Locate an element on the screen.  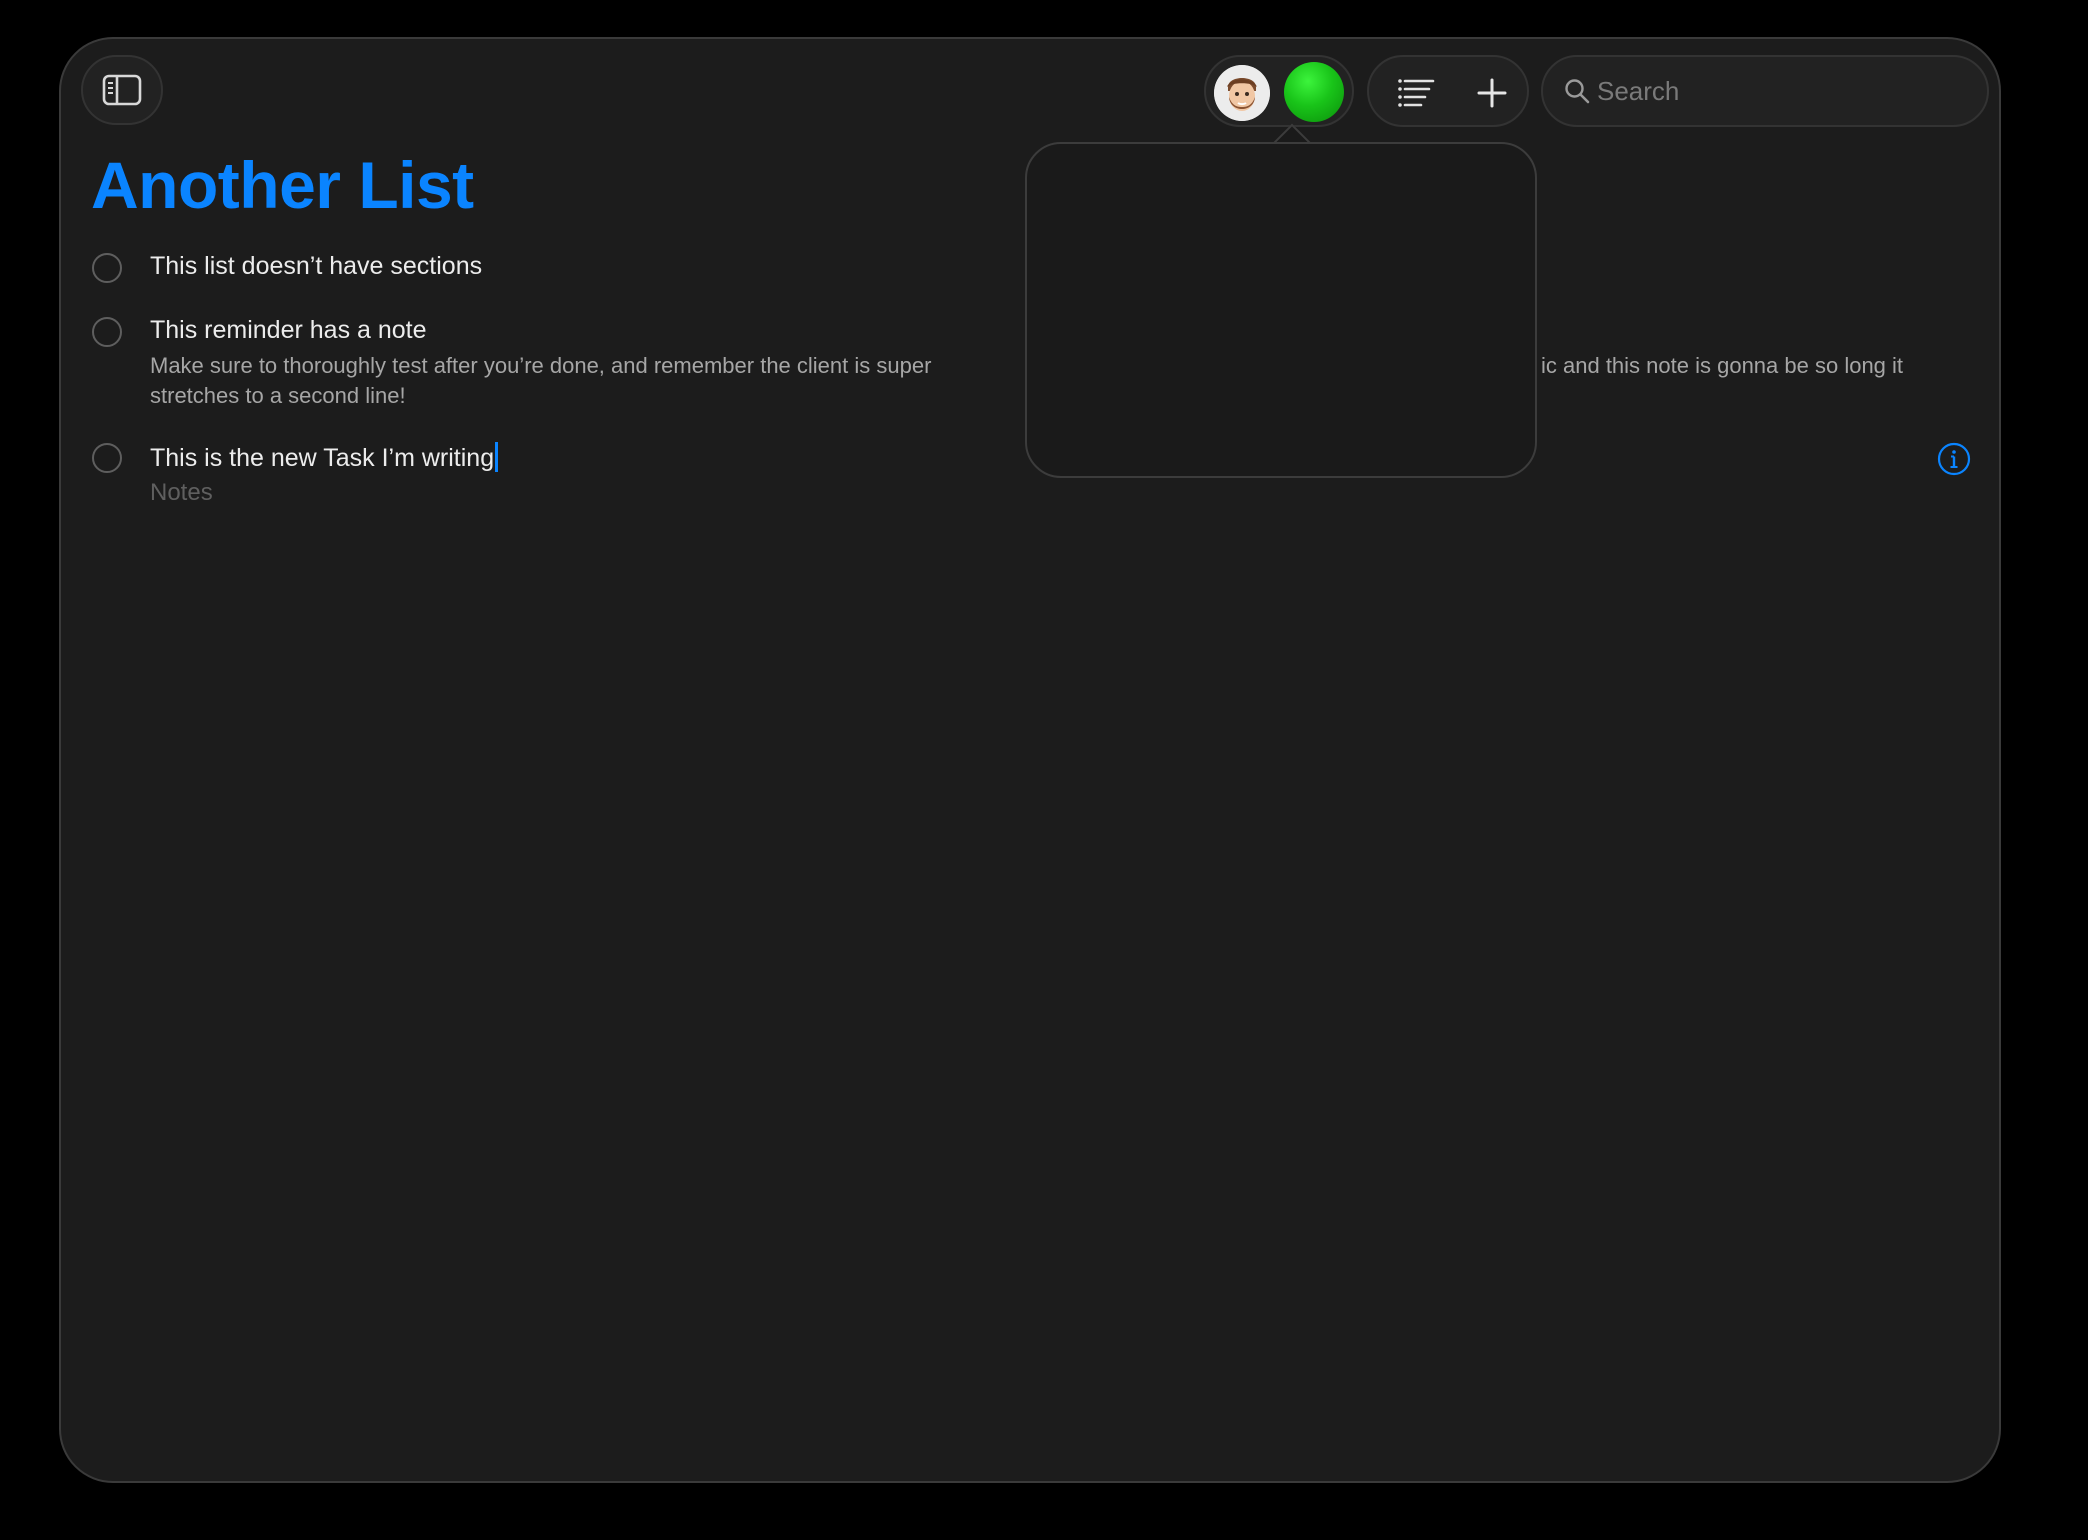
plus-icon is located at coordinates (1492, 93).